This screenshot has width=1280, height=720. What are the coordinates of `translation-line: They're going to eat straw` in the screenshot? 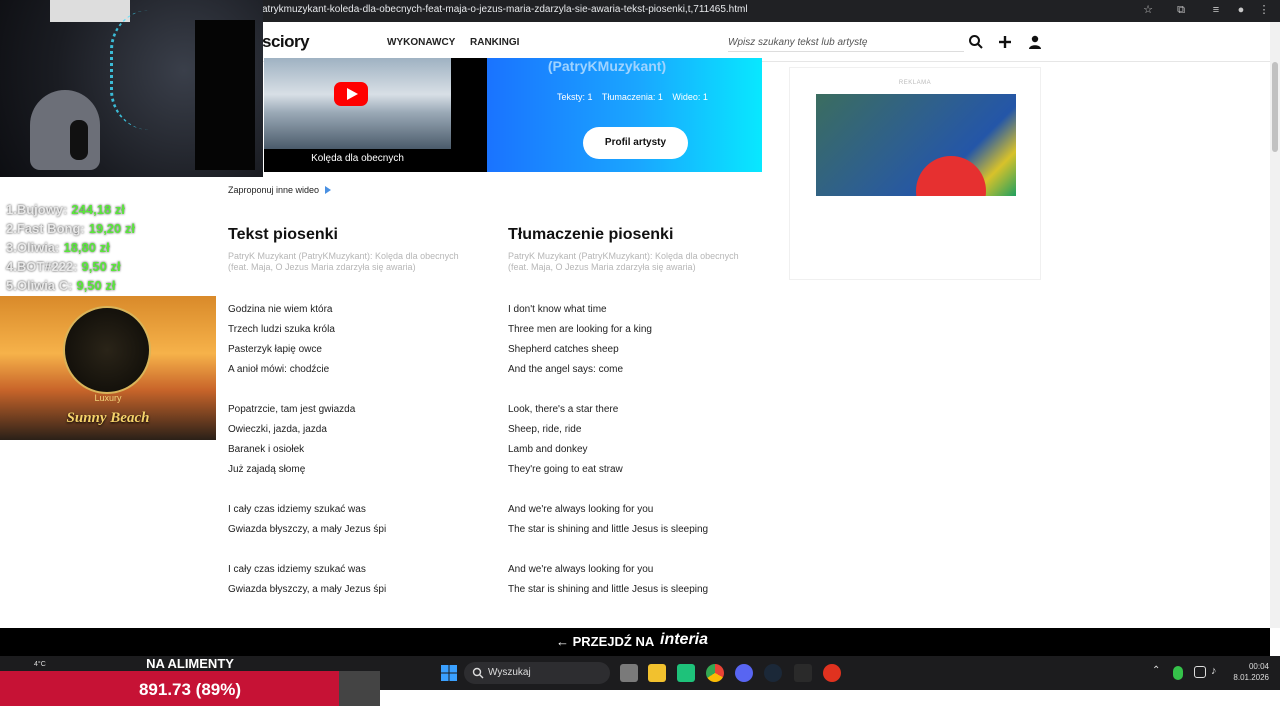 It's located at (565, 469).